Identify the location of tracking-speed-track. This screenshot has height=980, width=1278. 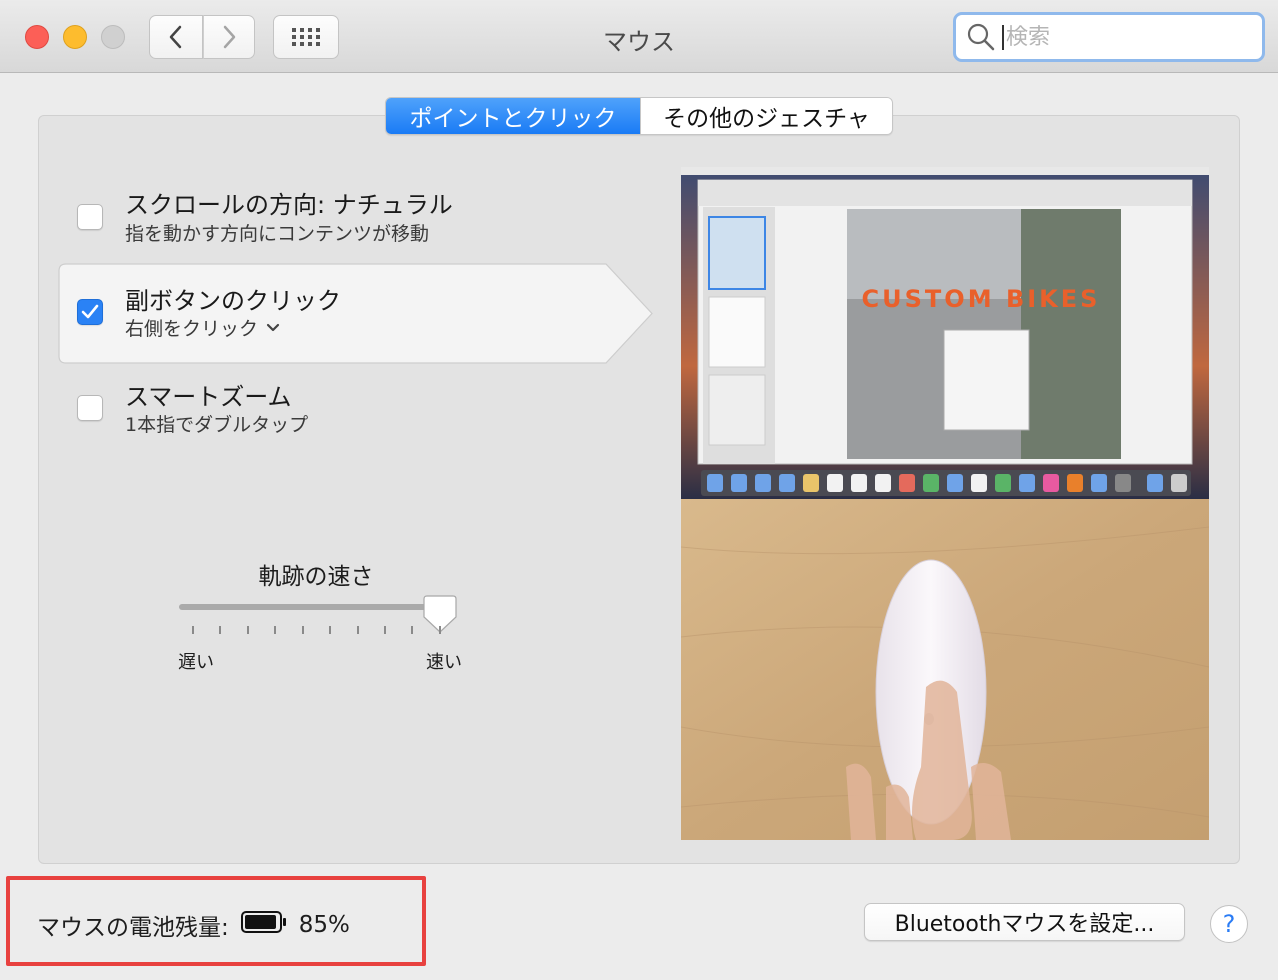
(308, 607).